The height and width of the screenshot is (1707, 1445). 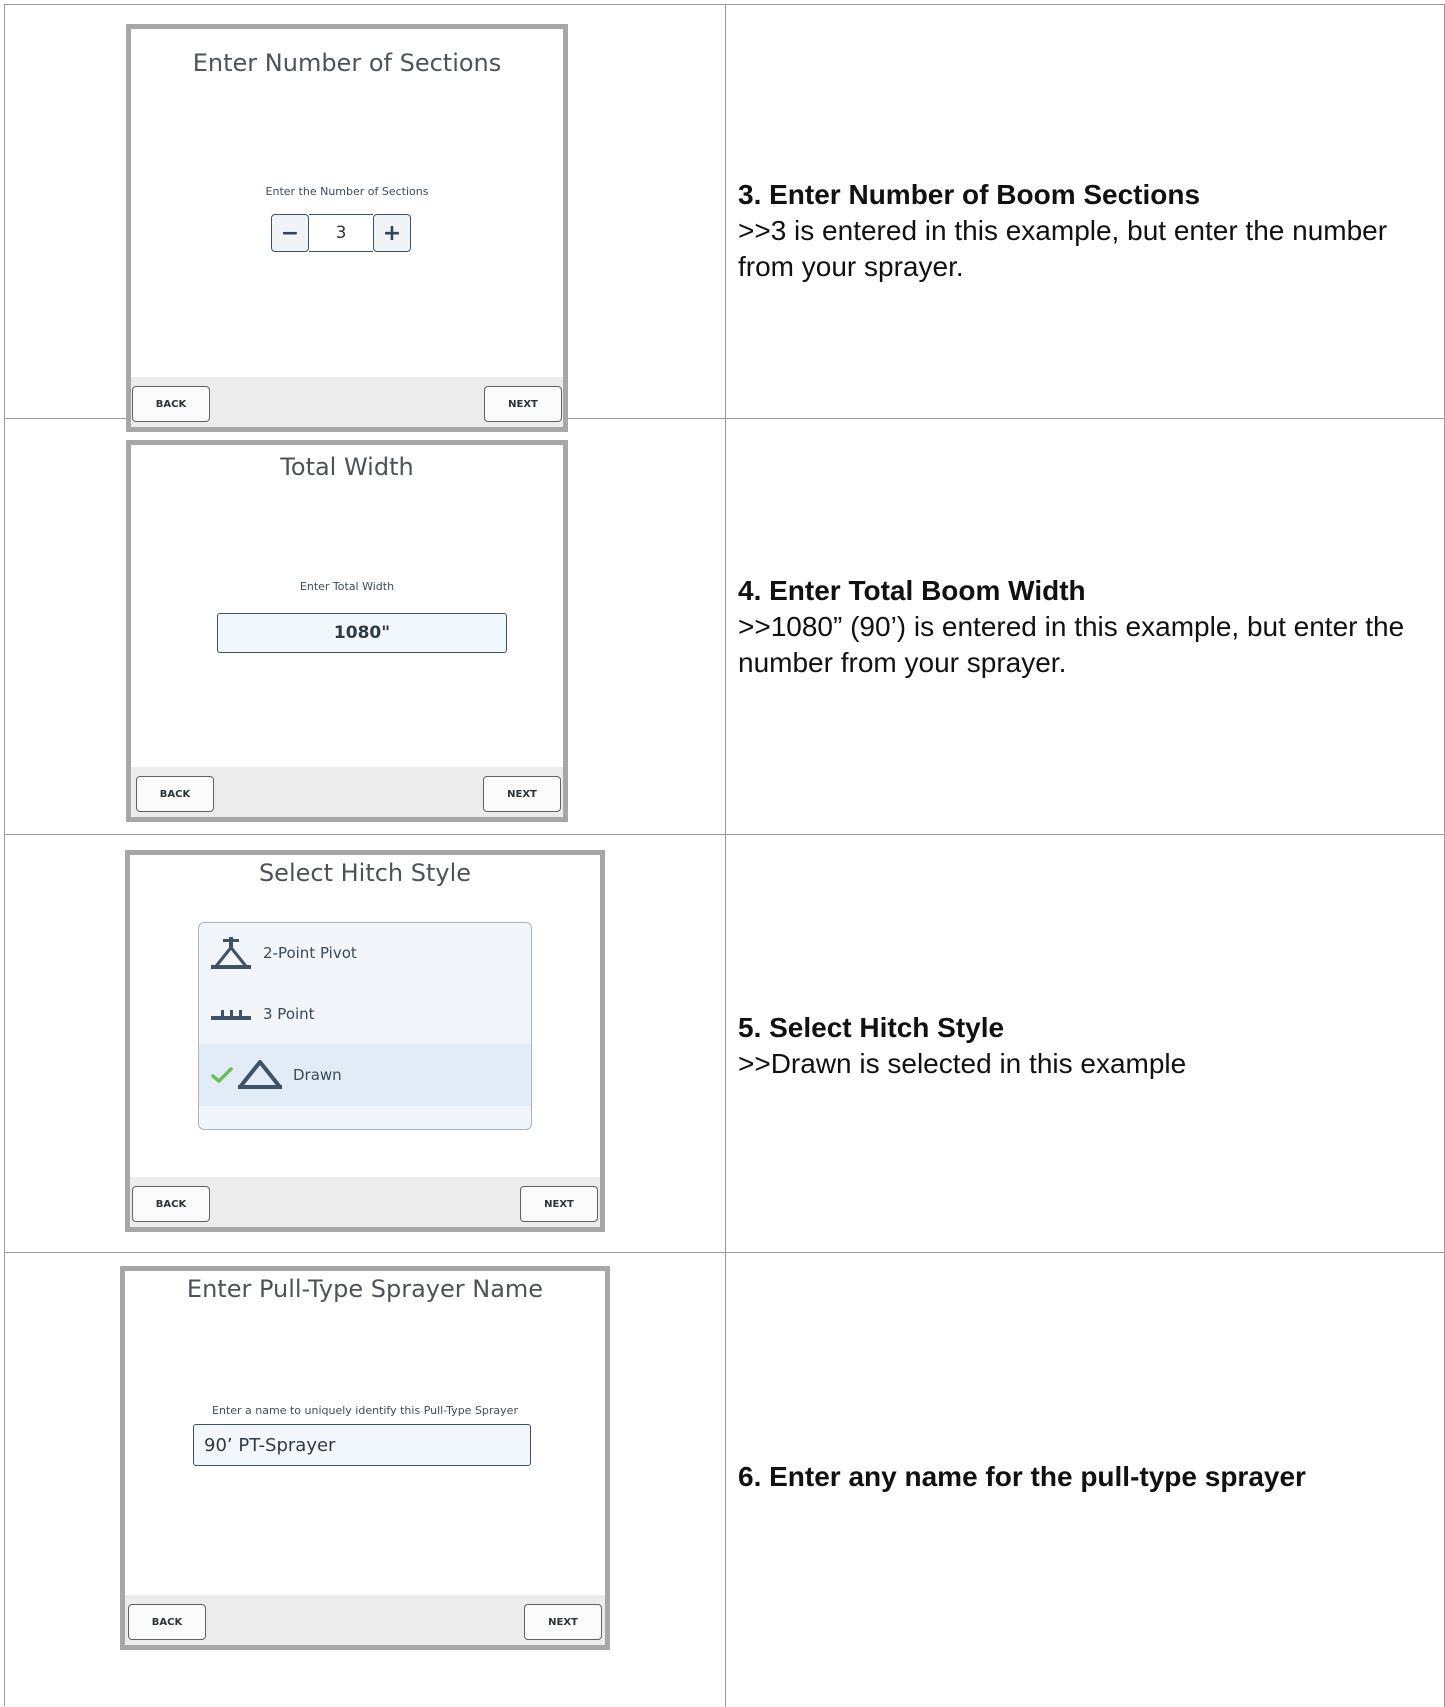 I want to click on hitch-option-drawn: Drawn, so click(x=365, y=1075).